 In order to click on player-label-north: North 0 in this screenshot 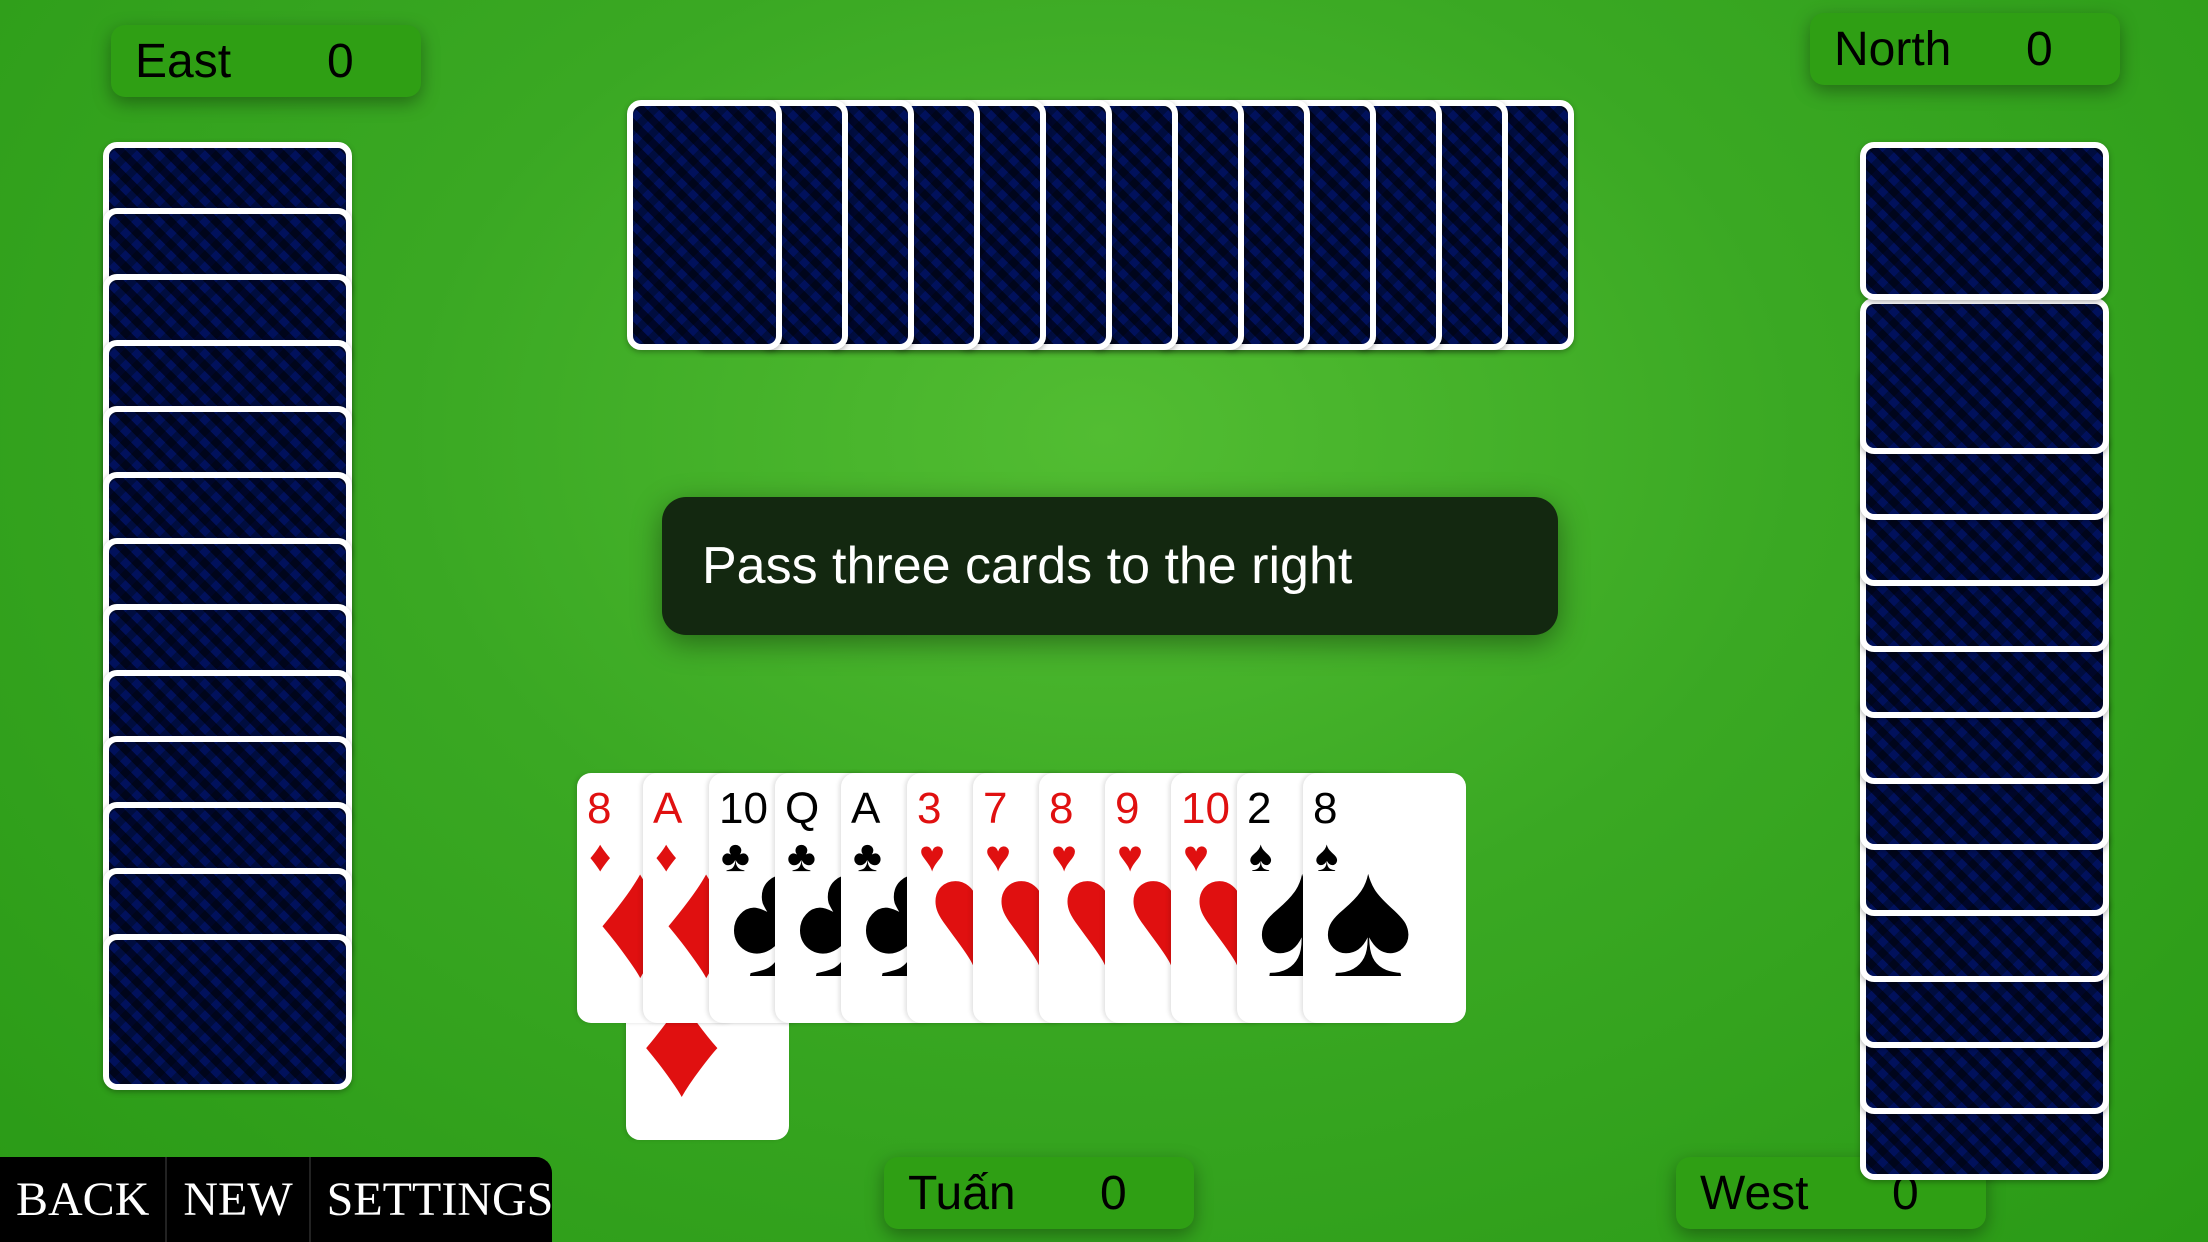, I will do `click(1965, 49)`.